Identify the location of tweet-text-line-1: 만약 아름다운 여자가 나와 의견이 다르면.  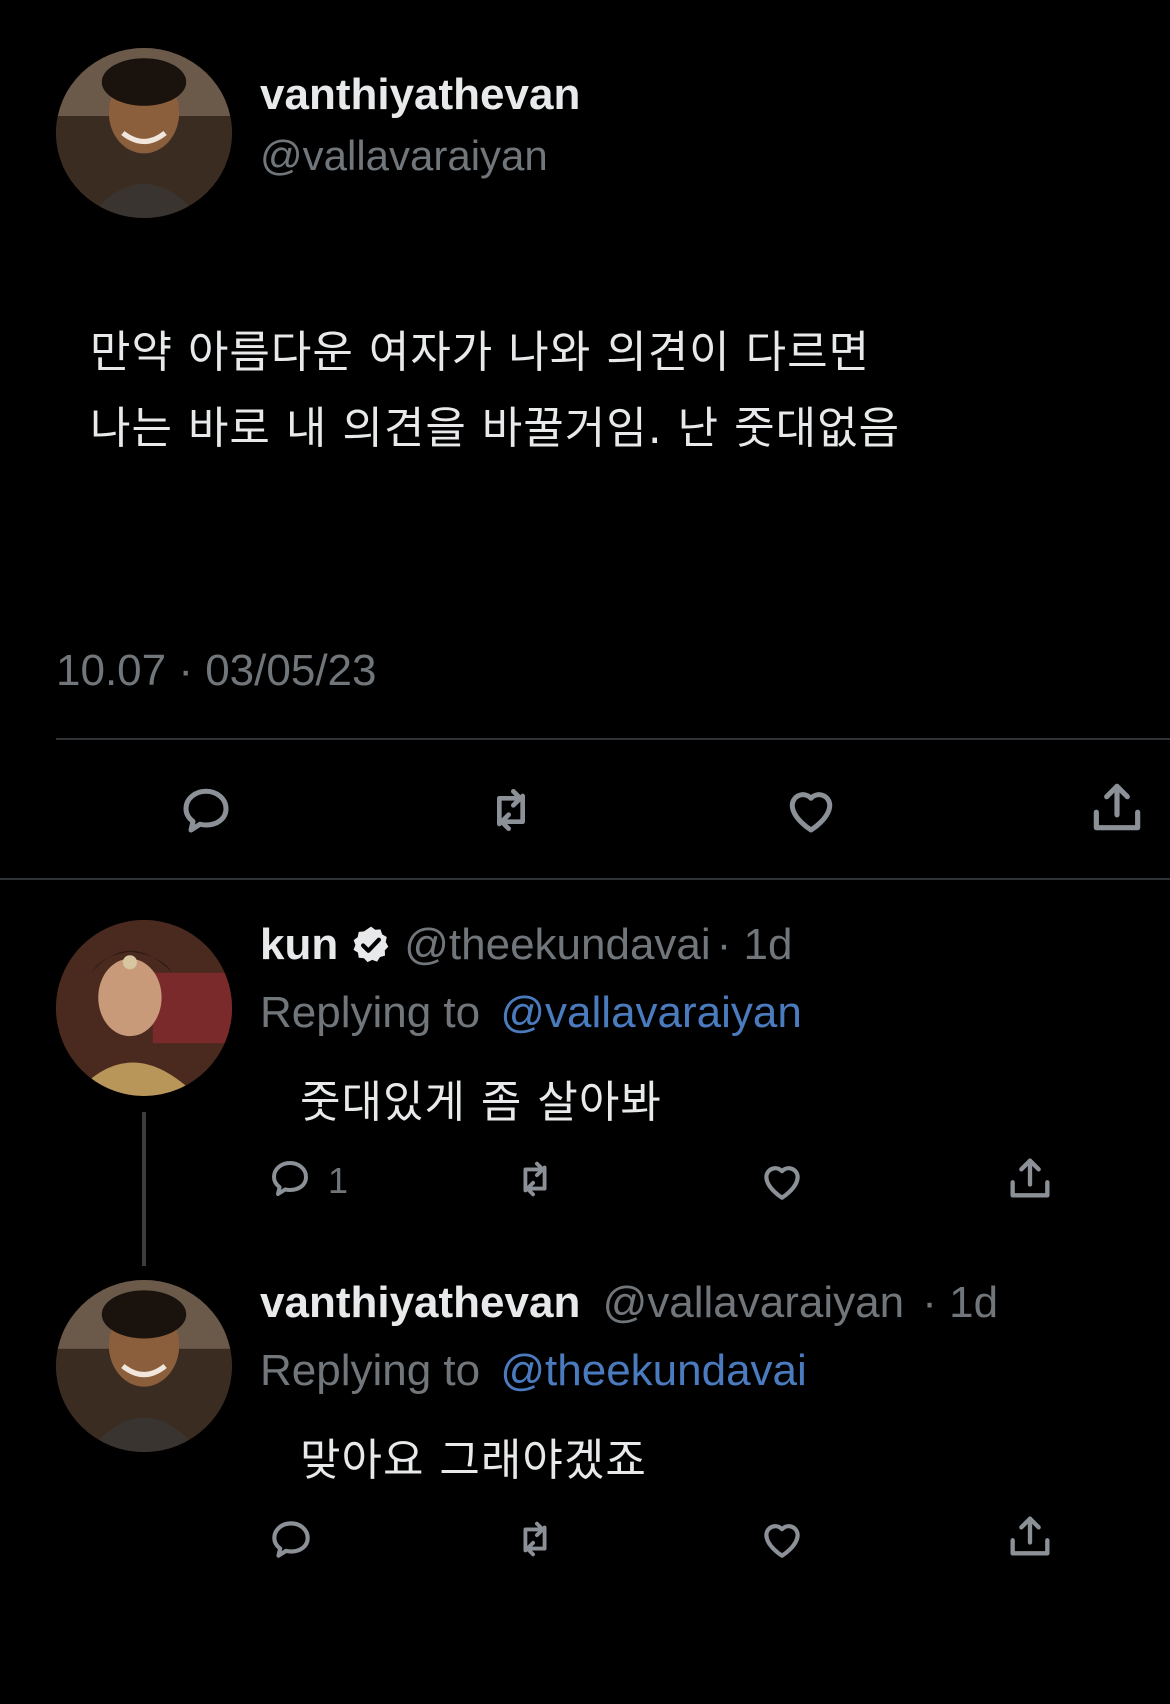
(480, 352).